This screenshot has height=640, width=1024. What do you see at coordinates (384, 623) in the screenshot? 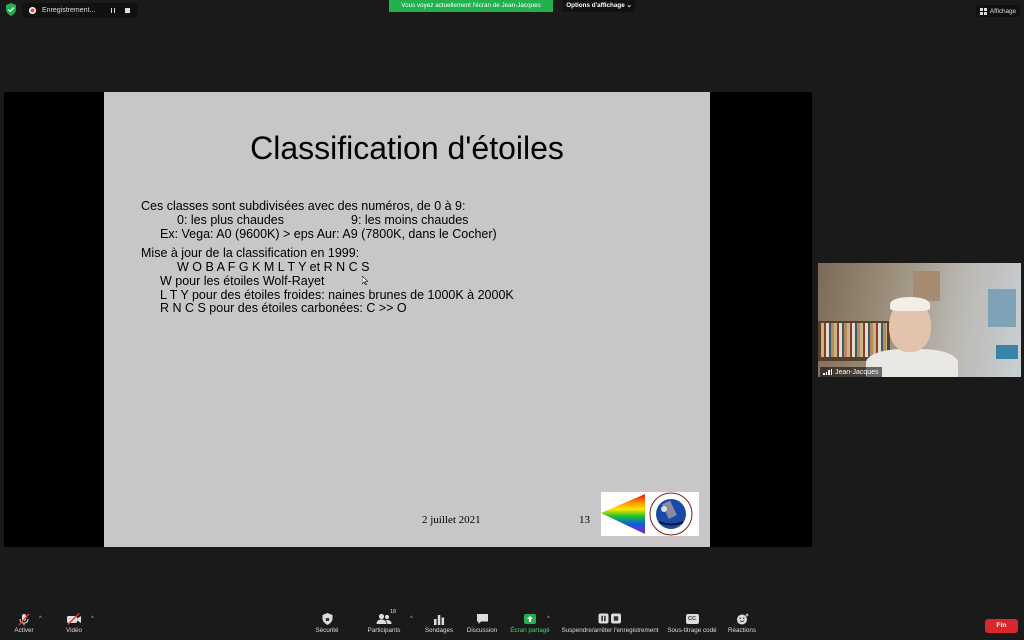
I see `participants-button: 18 Participants` at bounding box center [384, 623].